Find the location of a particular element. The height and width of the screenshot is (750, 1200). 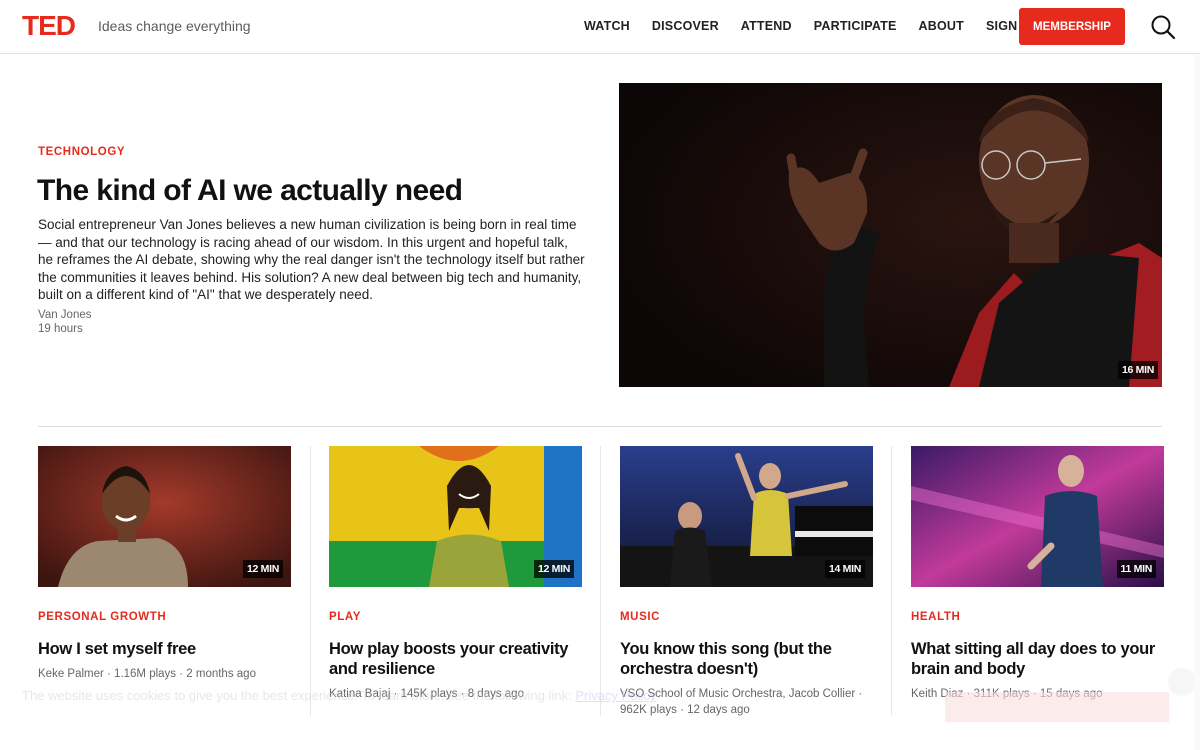

nav-attend: ATTEND is located at coordinates (766, 26).